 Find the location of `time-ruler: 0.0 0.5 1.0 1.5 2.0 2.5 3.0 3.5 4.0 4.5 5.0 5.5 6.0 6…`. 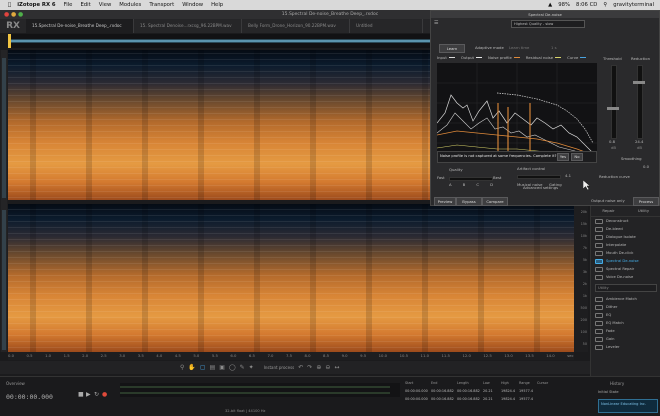

time-ruler: 0.0 0.5 1.0 1.5 2.0 2.5 3.0 3.5 4.0 4.5 5.0 5.5 6.0 6… is located at coordinates (291, 356).